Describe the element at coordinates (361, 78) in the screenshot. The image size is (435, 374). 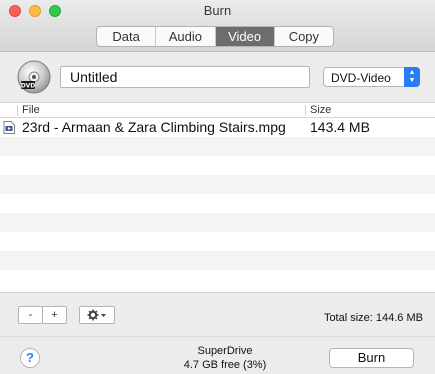
I see `disc-format-value: DVD-Video` at that location.